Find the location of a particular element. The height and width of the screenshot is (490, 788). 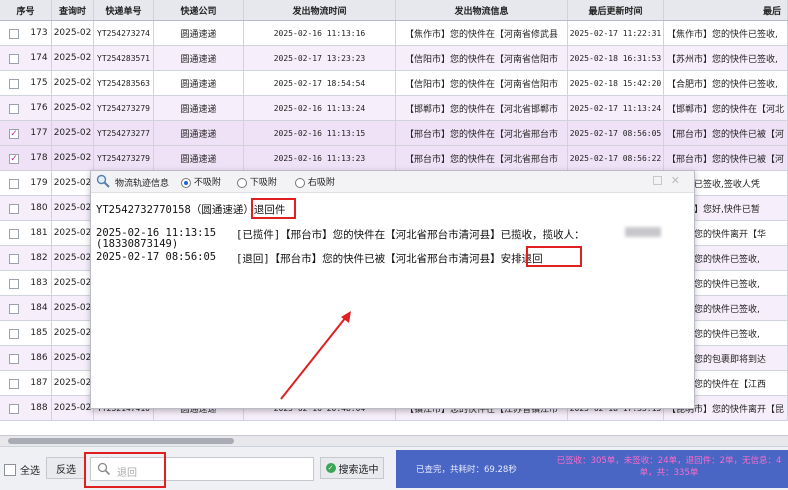

cell-update-time: 2025-02-17 11:13:24 is located at coordinates (616, 108).